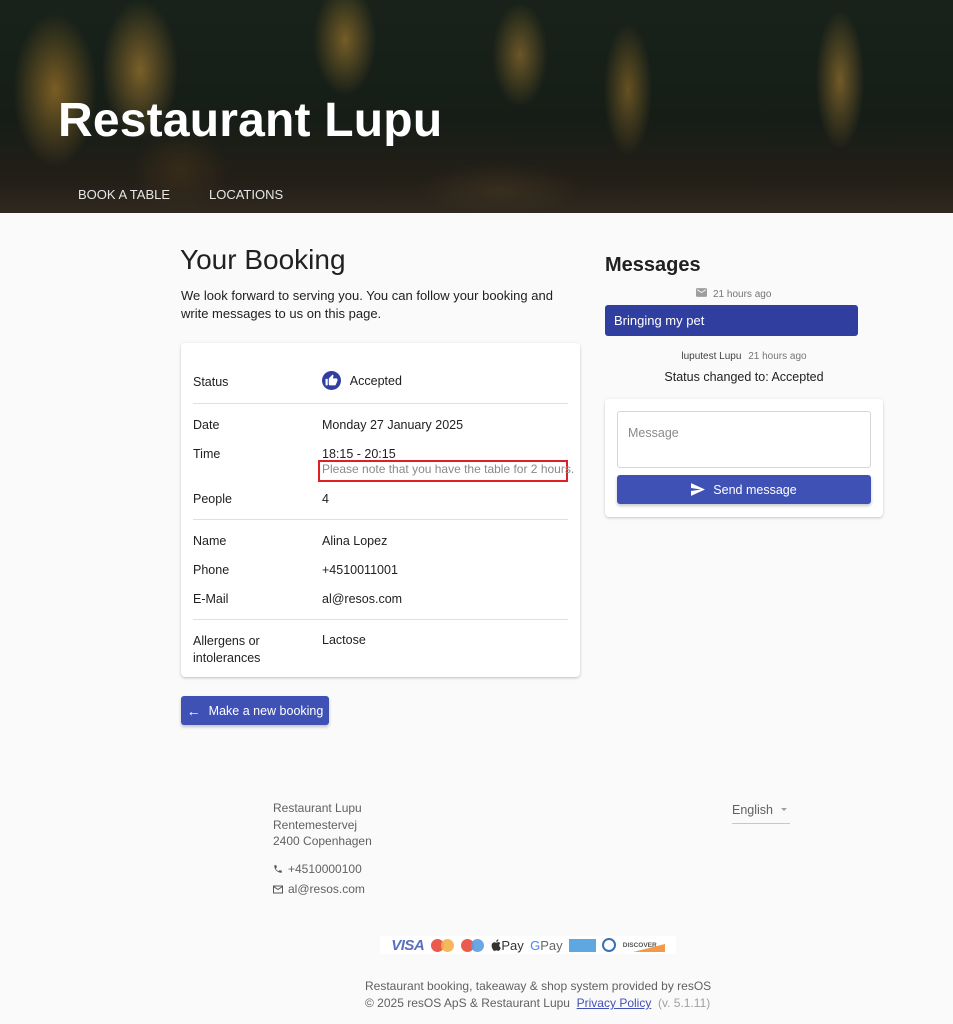 The image size is (953, 1024). I want to click on message-author: luputest Lupu, so click(711, 356).